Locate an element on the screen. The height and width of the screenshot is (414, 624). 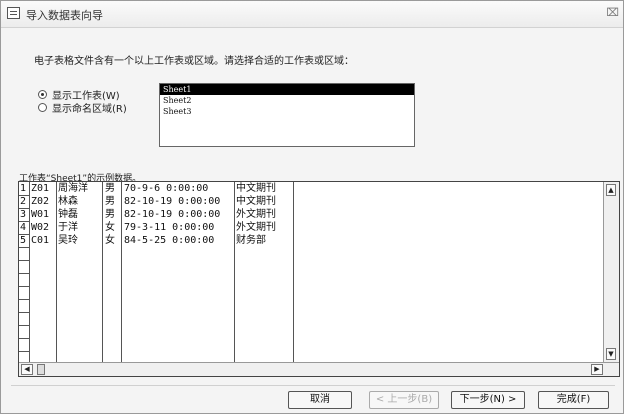
cell-name: 于洋 is located at coordinates (68, 227).